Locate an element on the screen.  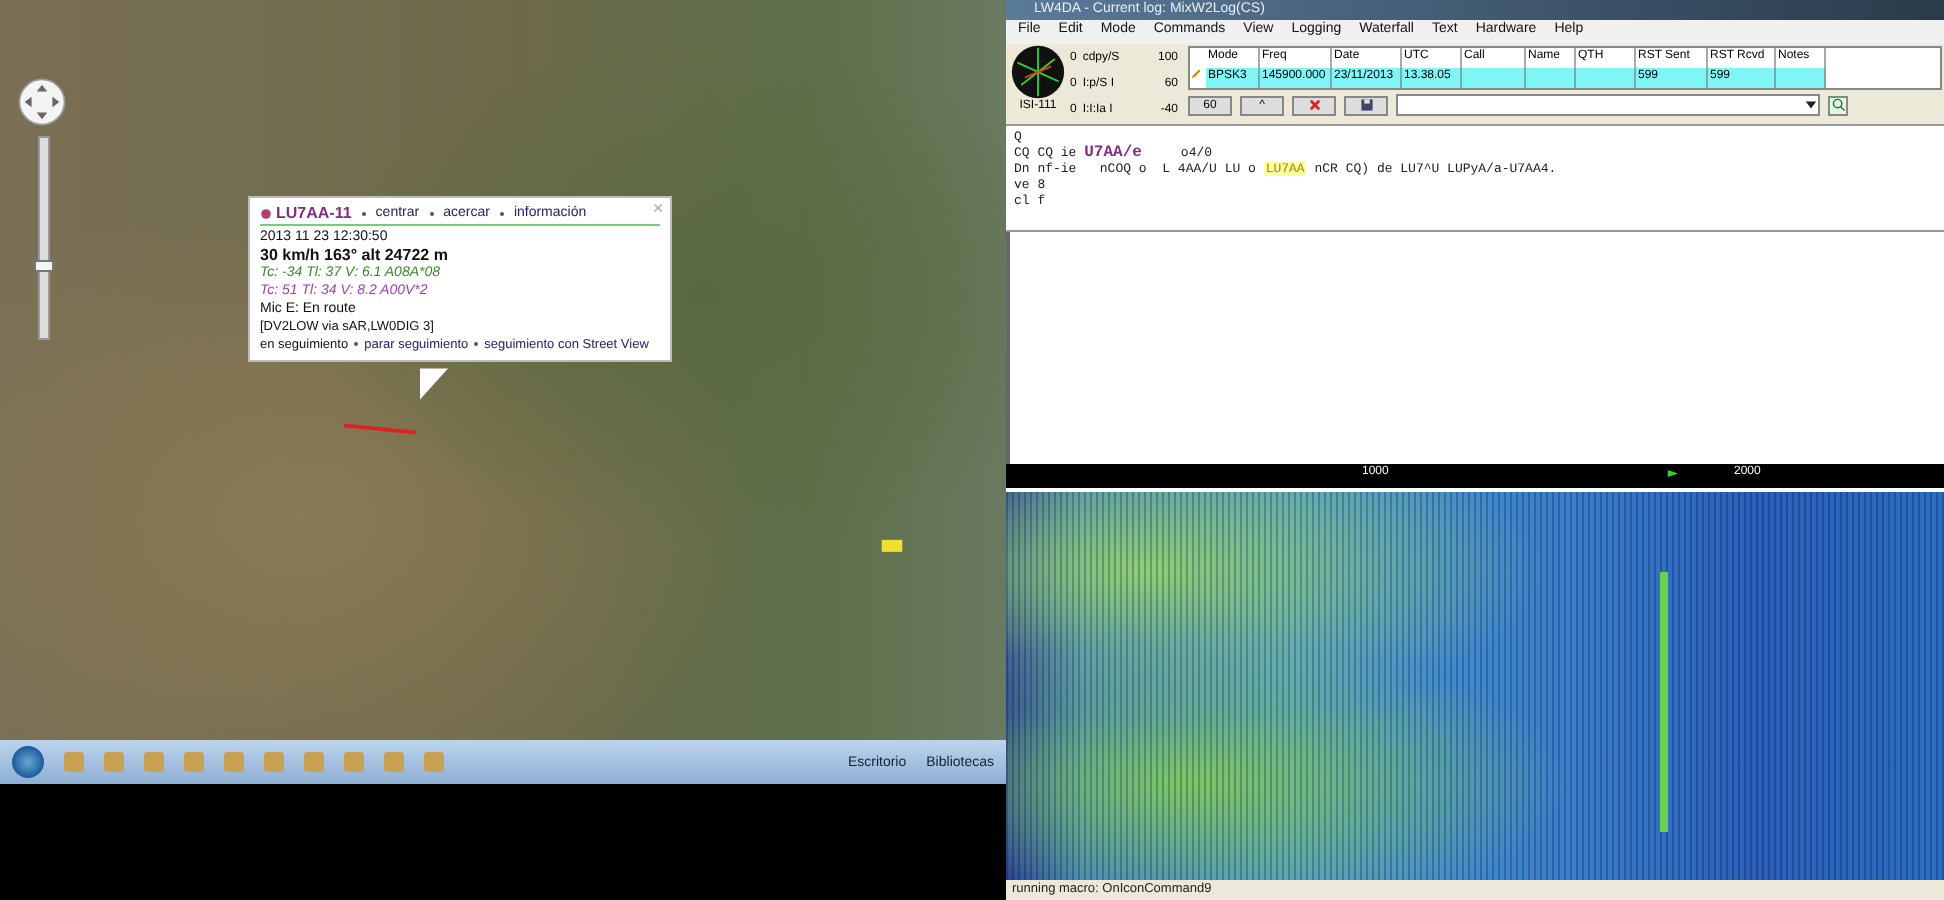
zoom-slider-handle is located at coordinates (44, 266).